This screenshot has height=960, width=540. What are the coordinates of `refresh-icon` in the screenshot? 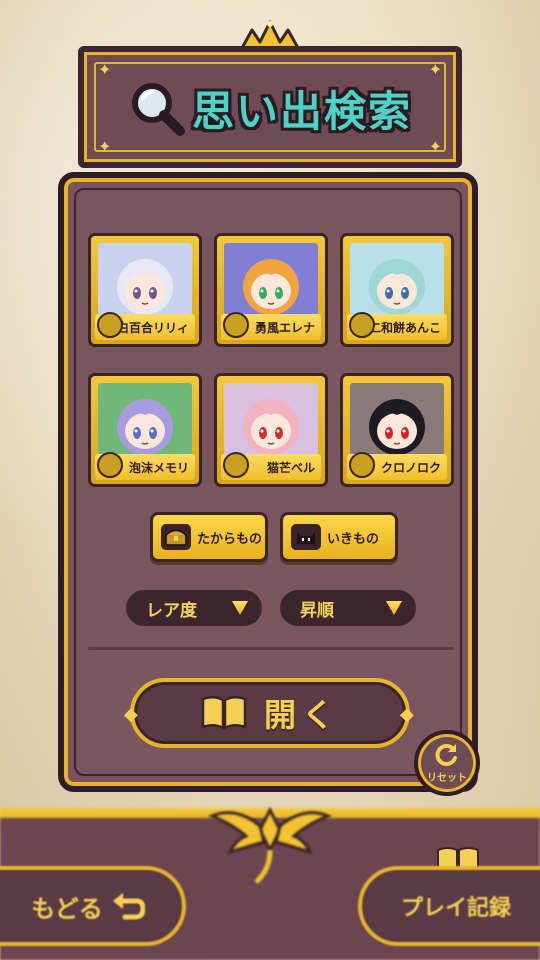 It's located at (446, 755).